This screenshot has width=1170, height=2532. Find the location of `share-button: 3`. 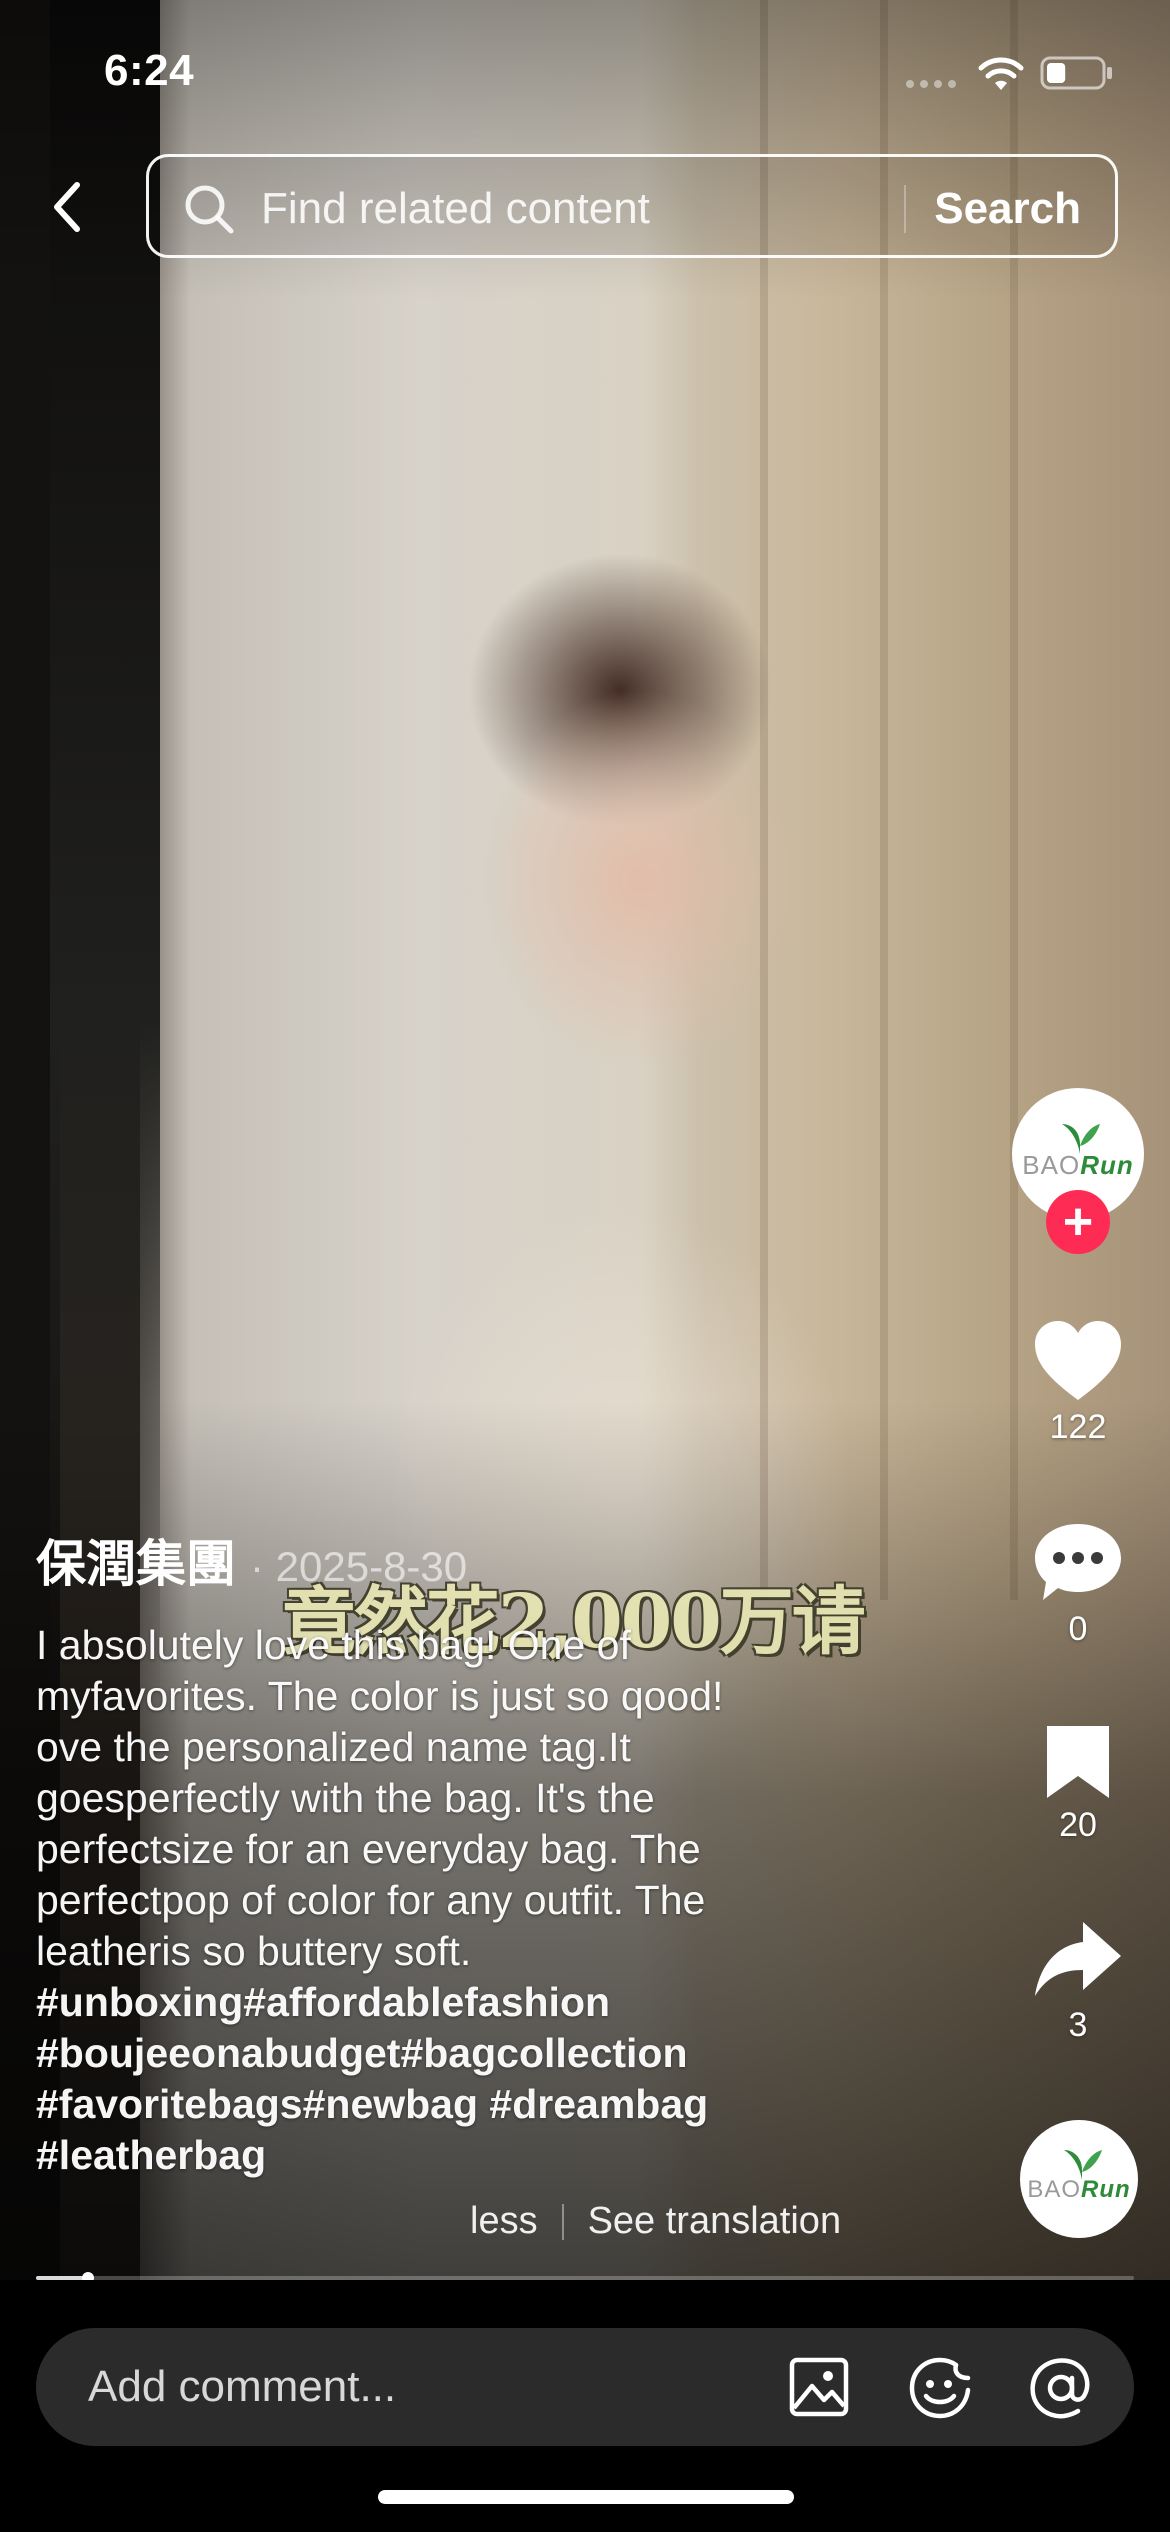

share-button: 3 is located at coordinates (1078, 1981).